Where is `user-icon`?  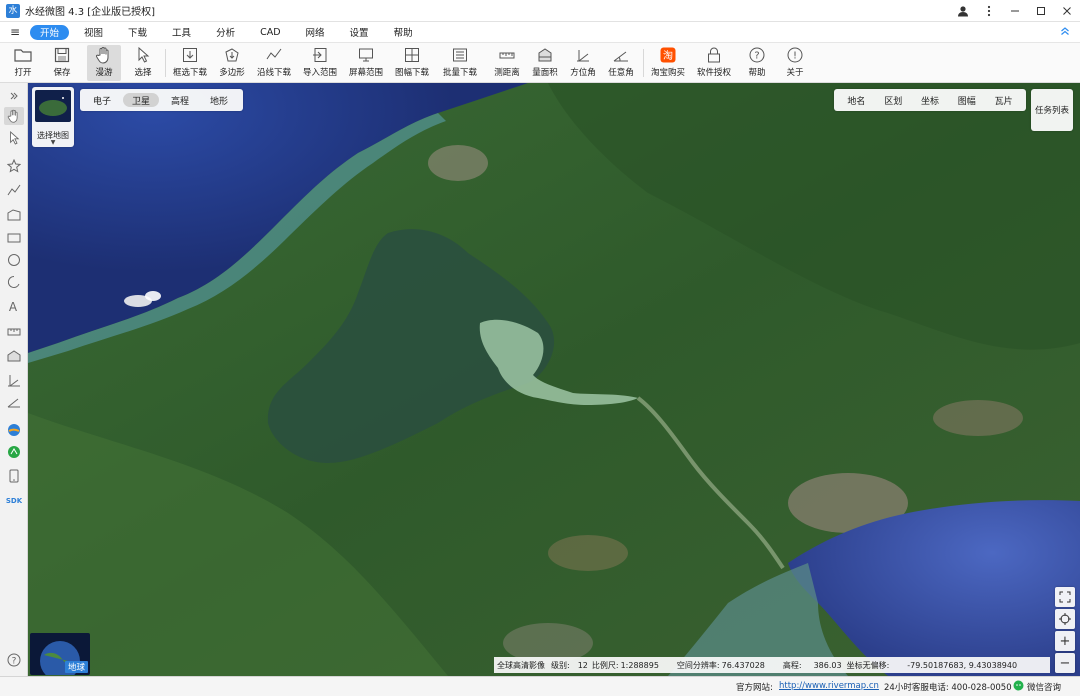
user-icon is located at coordinates (963, 11).